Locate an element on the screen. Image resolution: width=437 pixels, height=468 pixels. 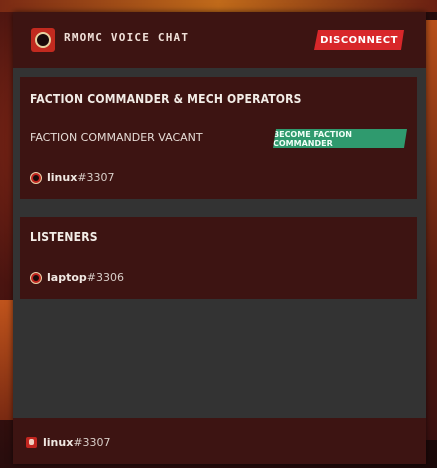
current-user-footer: linux #3307 is located at coordinates (219, 441).